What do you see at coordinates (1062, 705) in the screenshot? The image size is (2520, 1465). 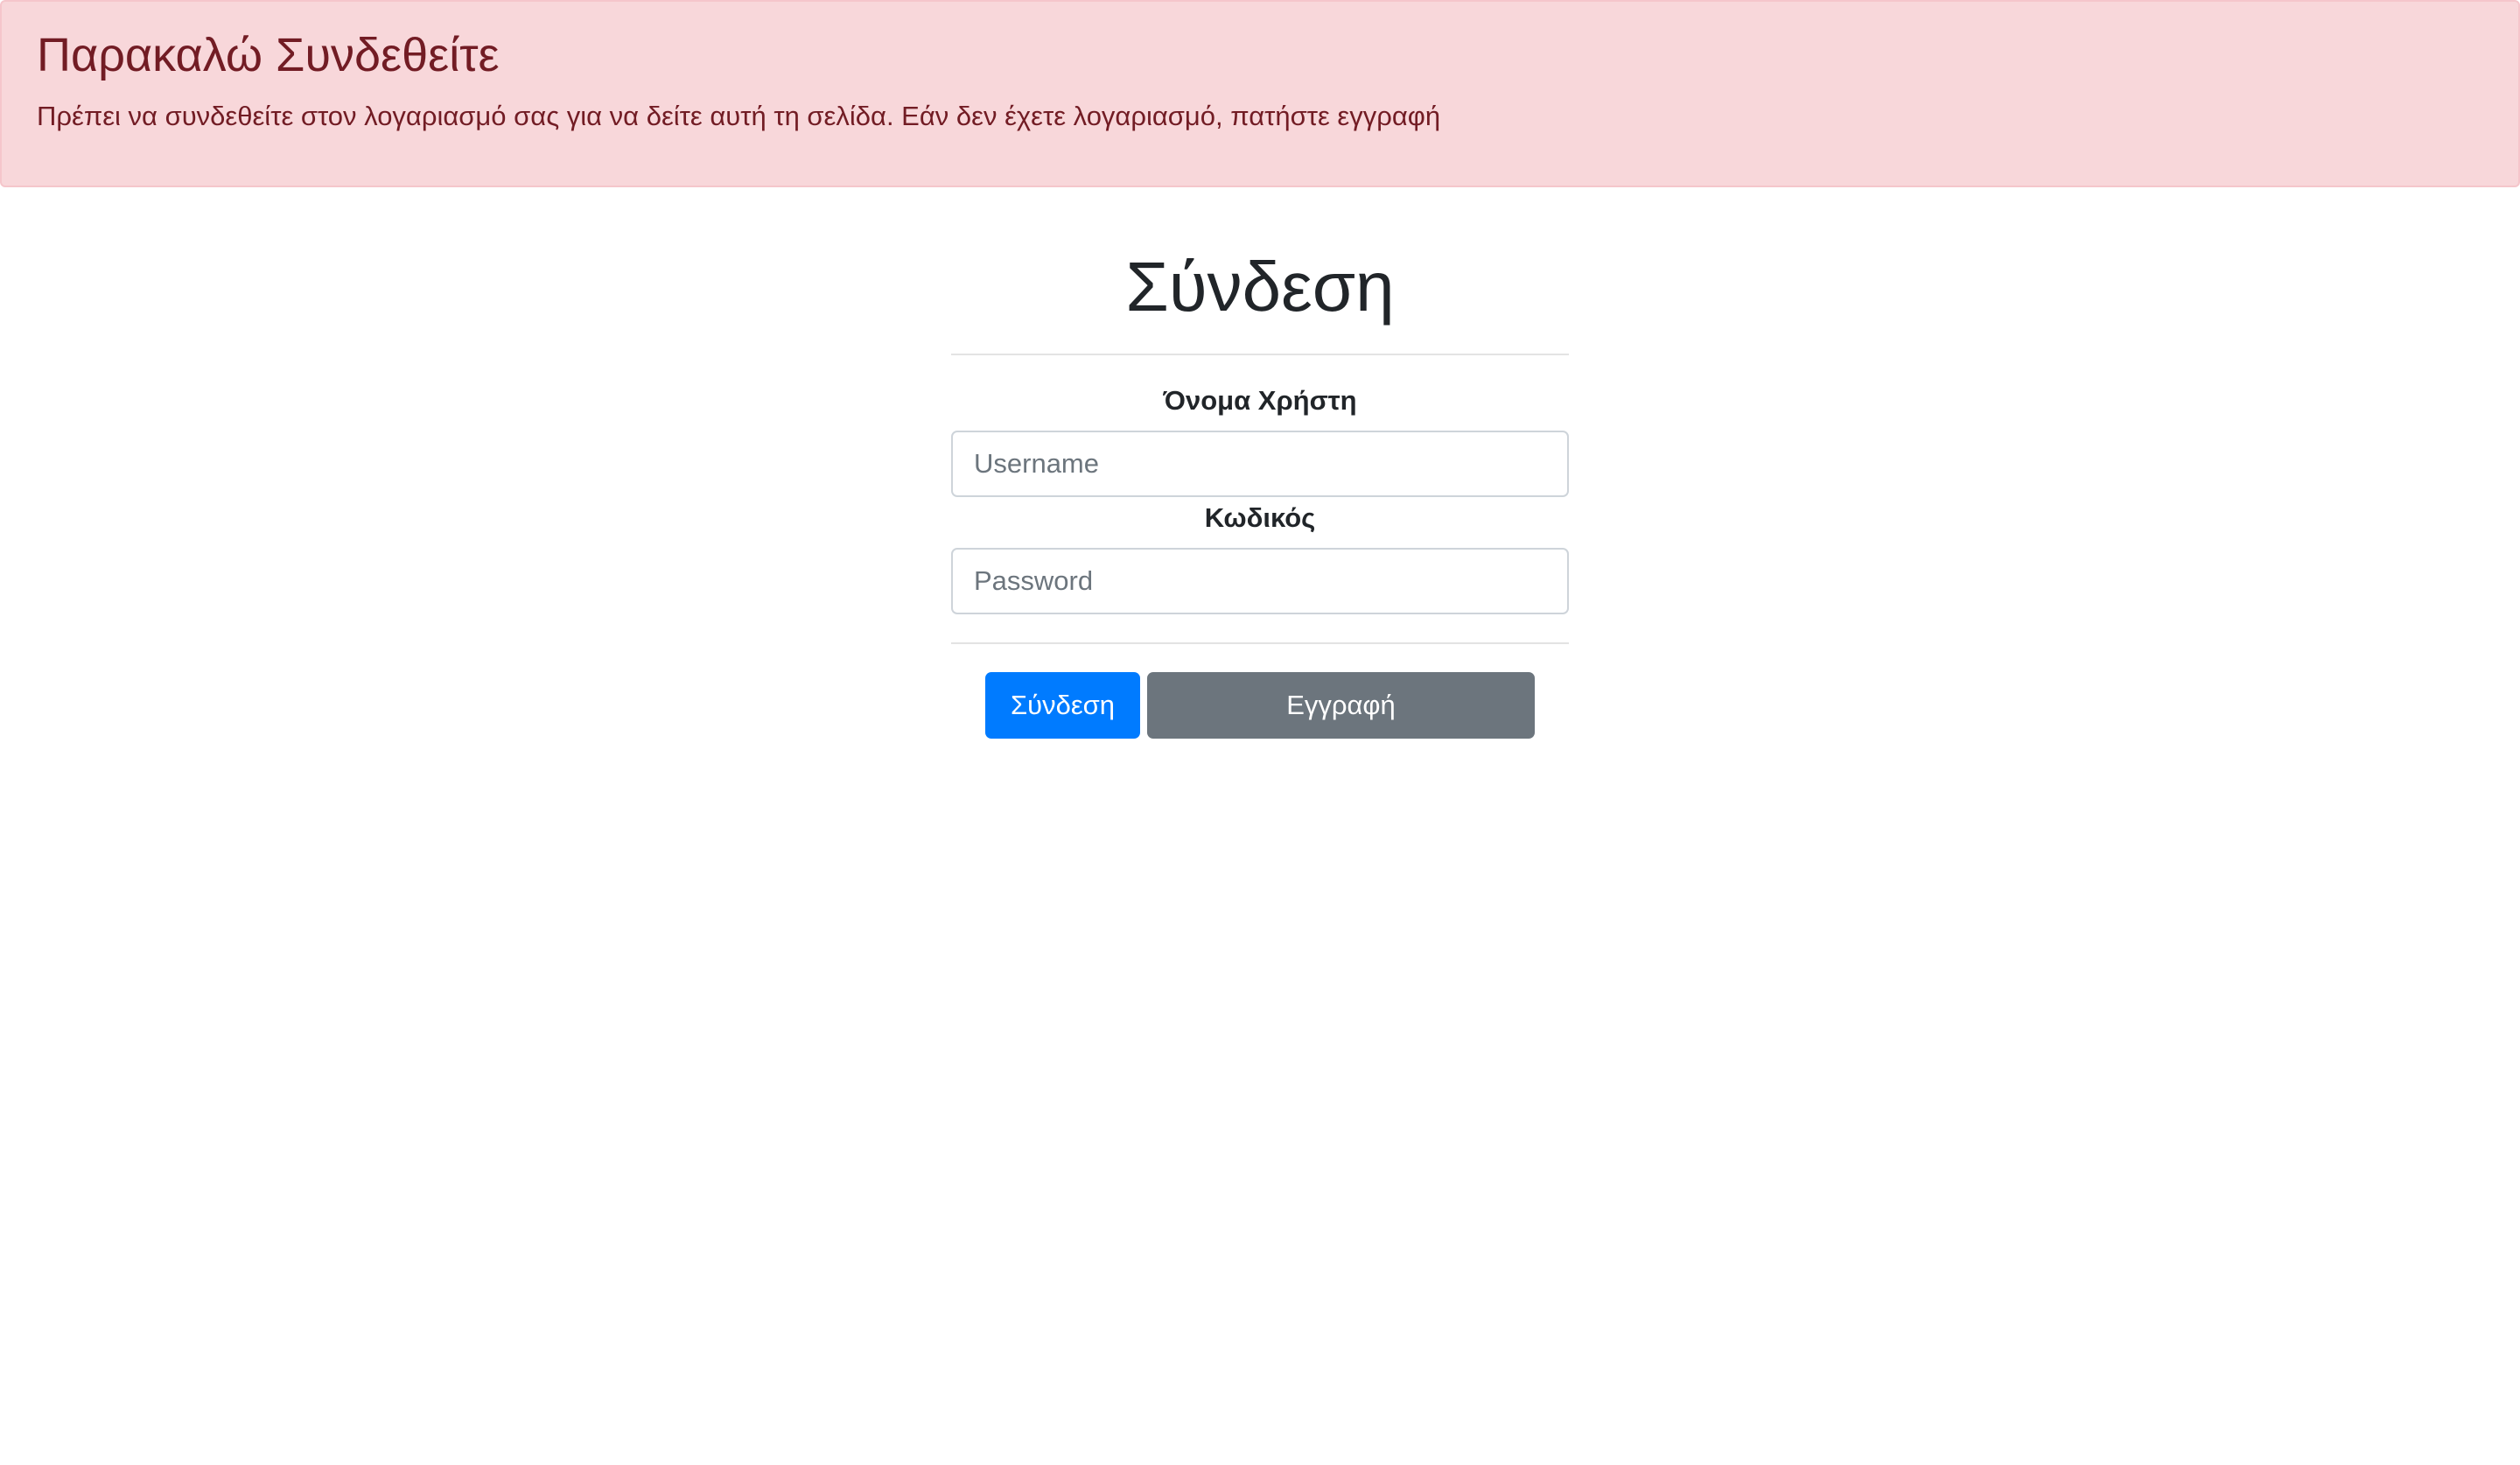 I see `login-button: Σύνδεση` at bounding box center [1062, 705].